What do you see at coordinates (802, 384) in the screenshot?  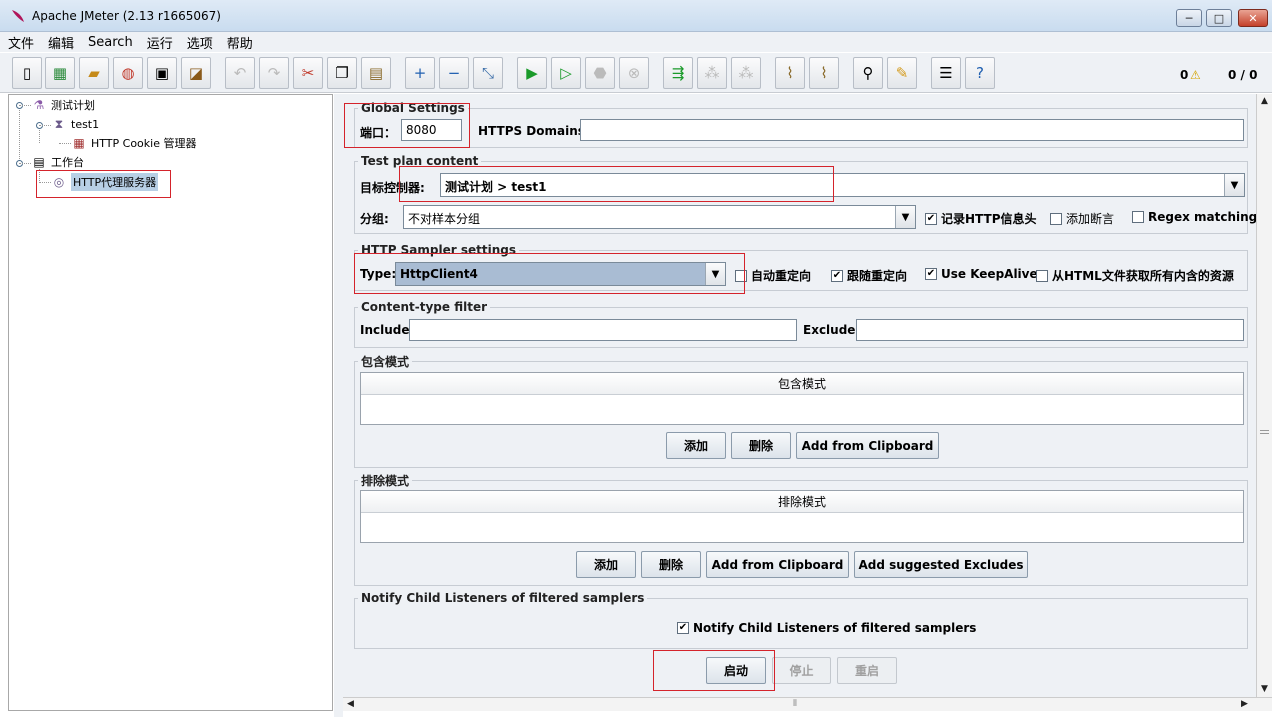 I see `column-header: 包含模式` at bounding box center [802, 384].